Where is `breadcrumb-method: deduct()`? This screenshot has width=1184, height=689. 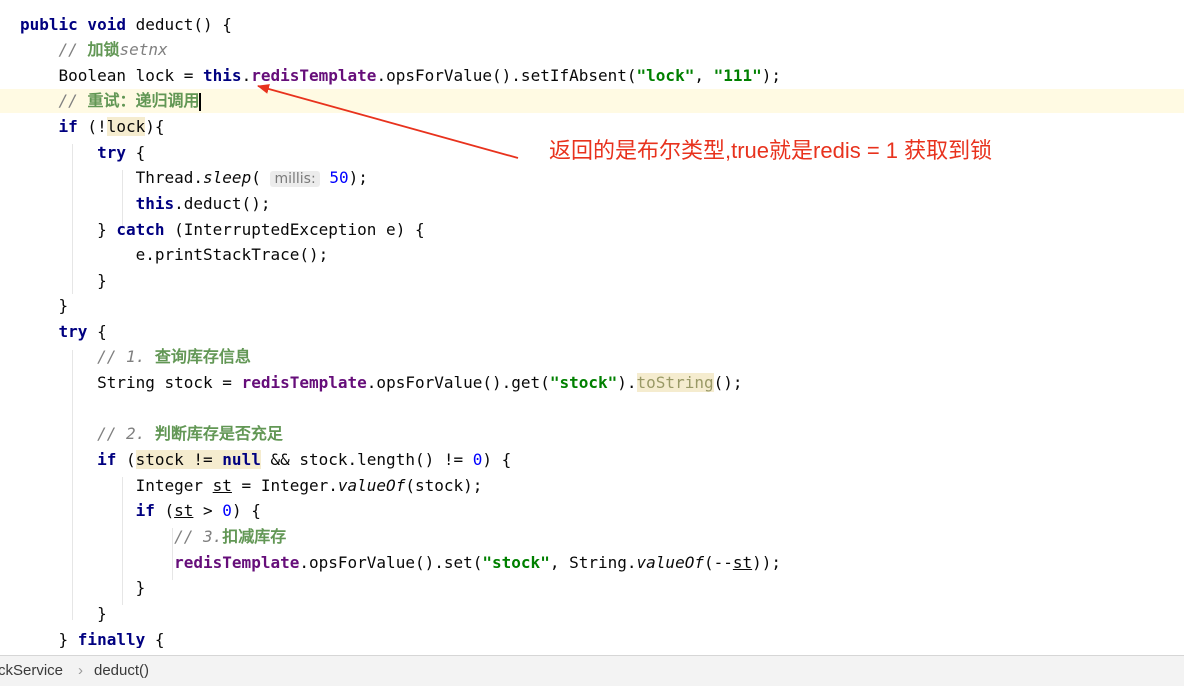
breadcrumb-method: deduct() is located at coordinates (121, 670).